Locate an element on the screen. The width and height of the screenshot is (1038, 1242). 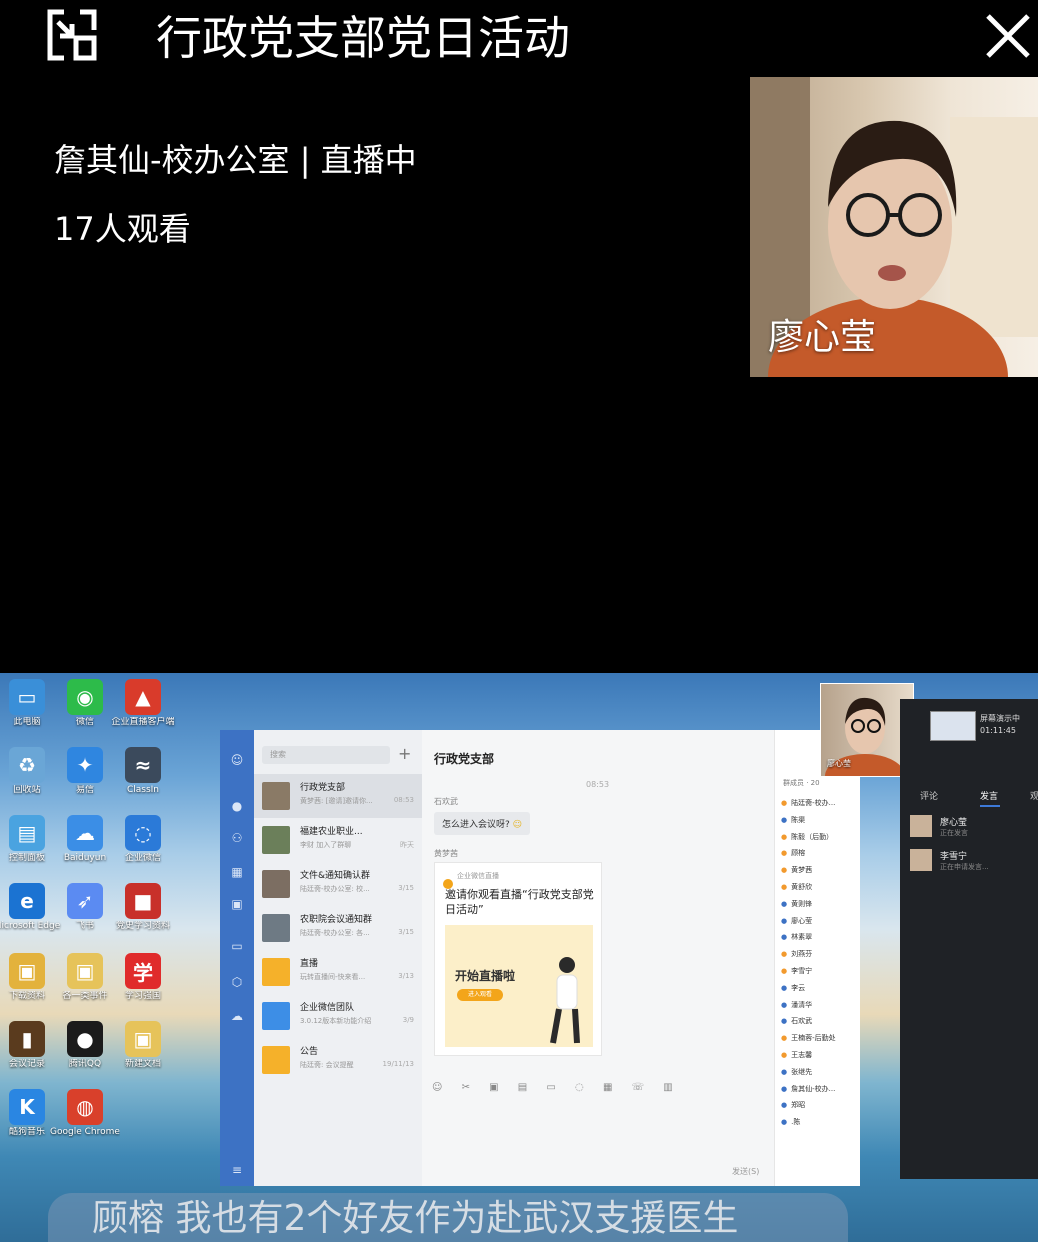
member-name: 刘燕芬 is located at coordinates (802, 954).